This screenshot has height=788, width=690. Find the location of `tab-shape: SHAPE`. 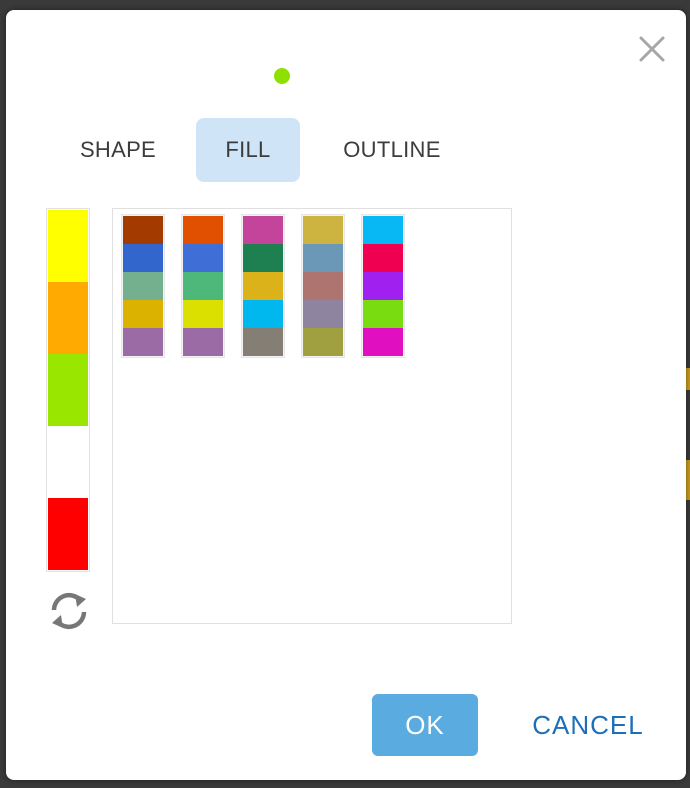

tab-shape: SHAPE is located at coordinates (118, 150).